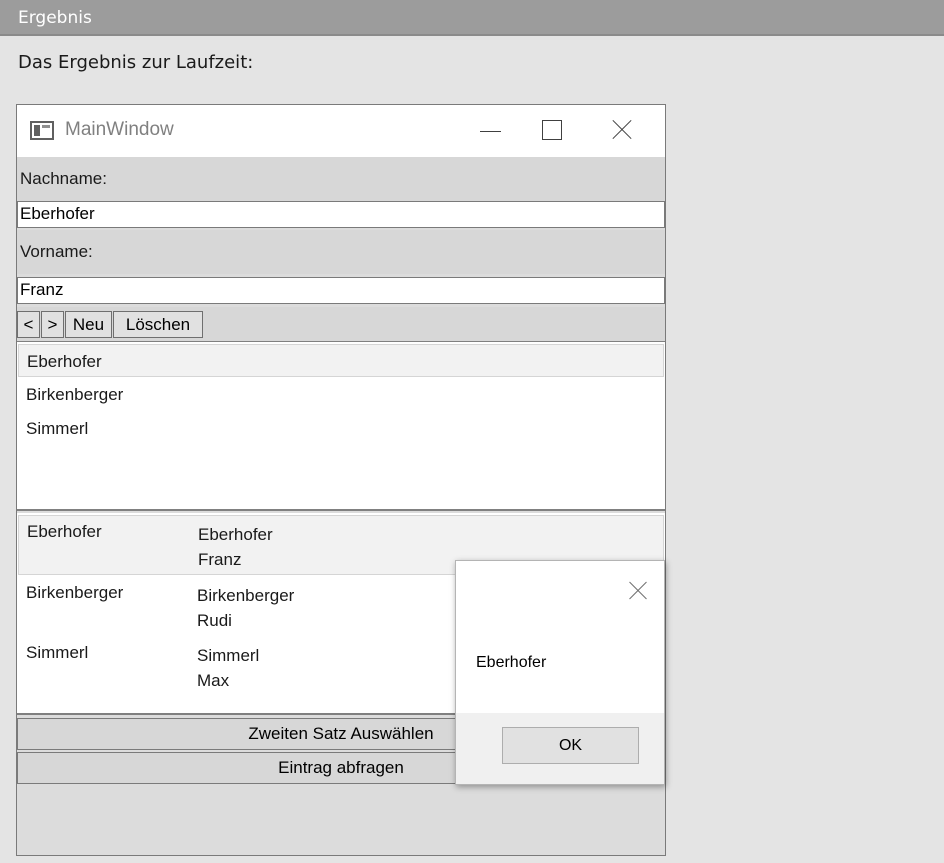 This screenshot has height=863, width=944. What do you see at coordinates (341, 179) in the screenshot?
I see `nachname-label: Nachname:` at bounding box center [341, 179].